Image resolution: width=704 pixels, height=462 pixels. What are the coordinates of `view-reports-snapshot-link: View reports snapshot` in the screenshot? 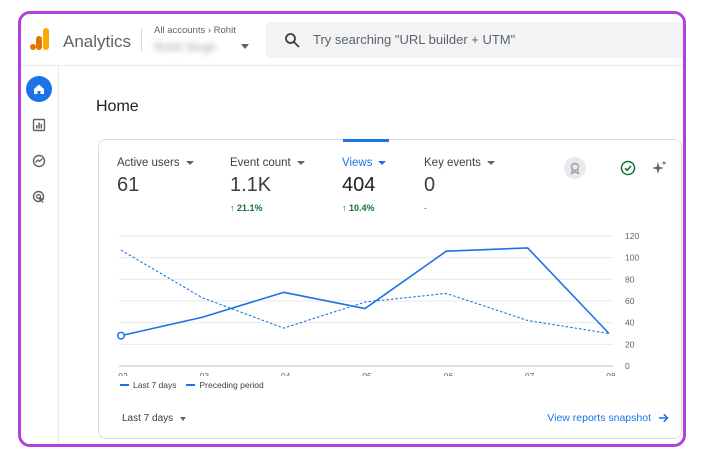 It's located at (608, 418).